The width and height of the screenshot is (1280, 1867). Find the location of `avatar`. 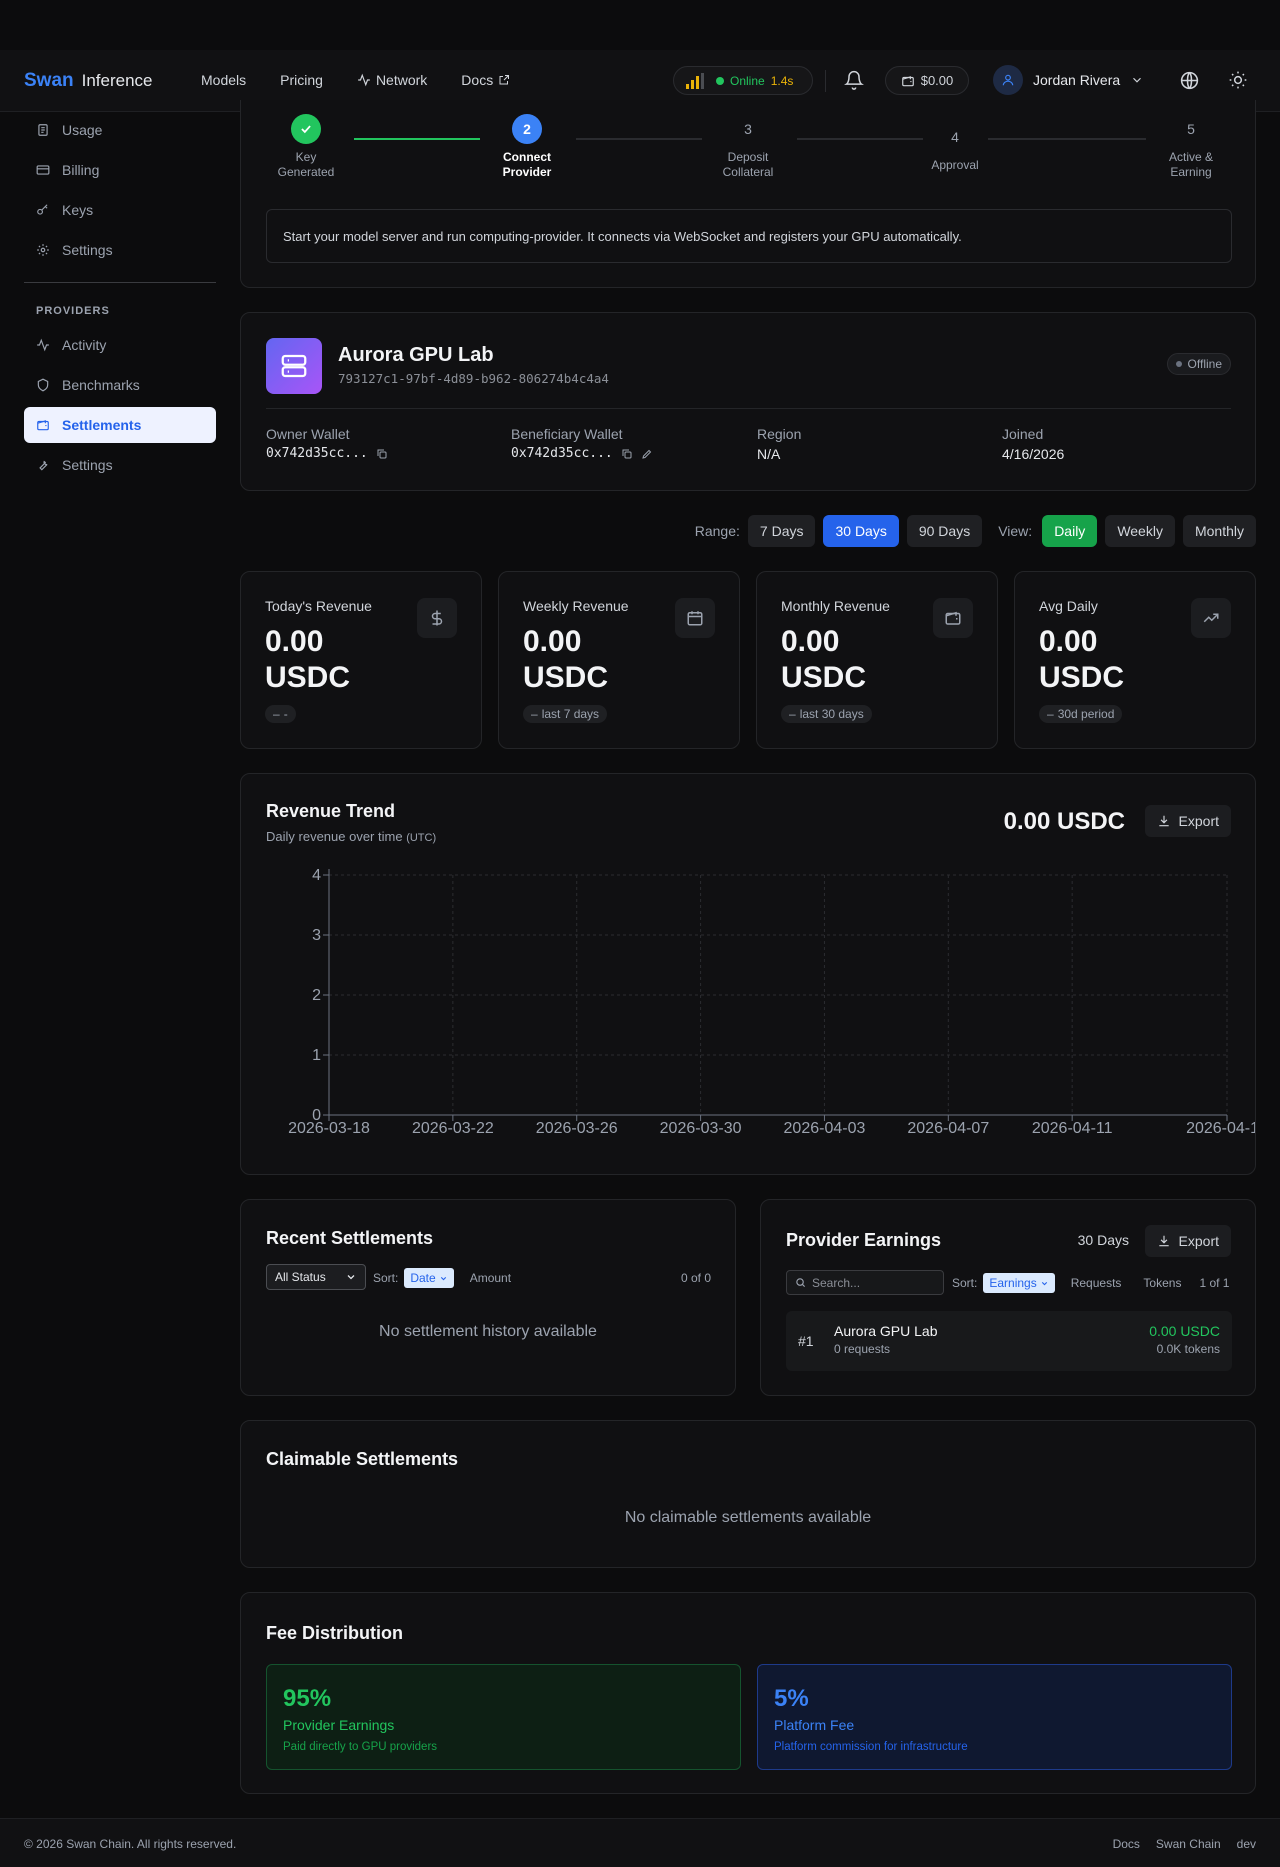

avatar is located at coordinates (1008, 80).